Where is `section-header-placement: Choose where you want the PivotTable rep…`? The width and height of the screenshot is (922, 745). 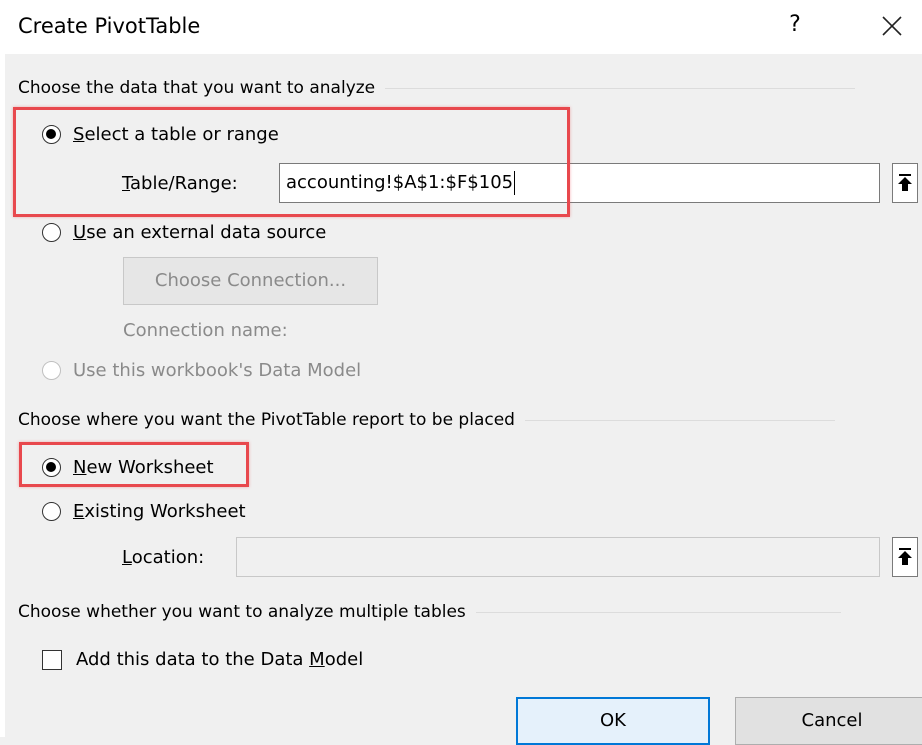
section-header-placement: Choose where you want the PivotTable rep… is located at coordinates (426, 420).